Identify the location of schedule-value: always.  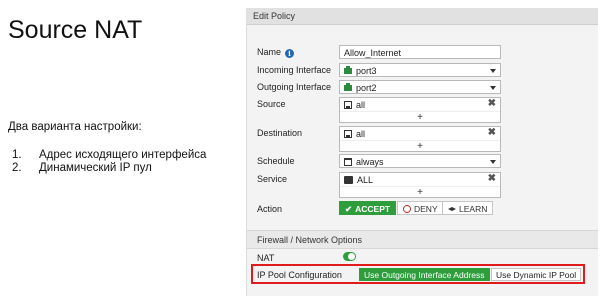
(370, 162).